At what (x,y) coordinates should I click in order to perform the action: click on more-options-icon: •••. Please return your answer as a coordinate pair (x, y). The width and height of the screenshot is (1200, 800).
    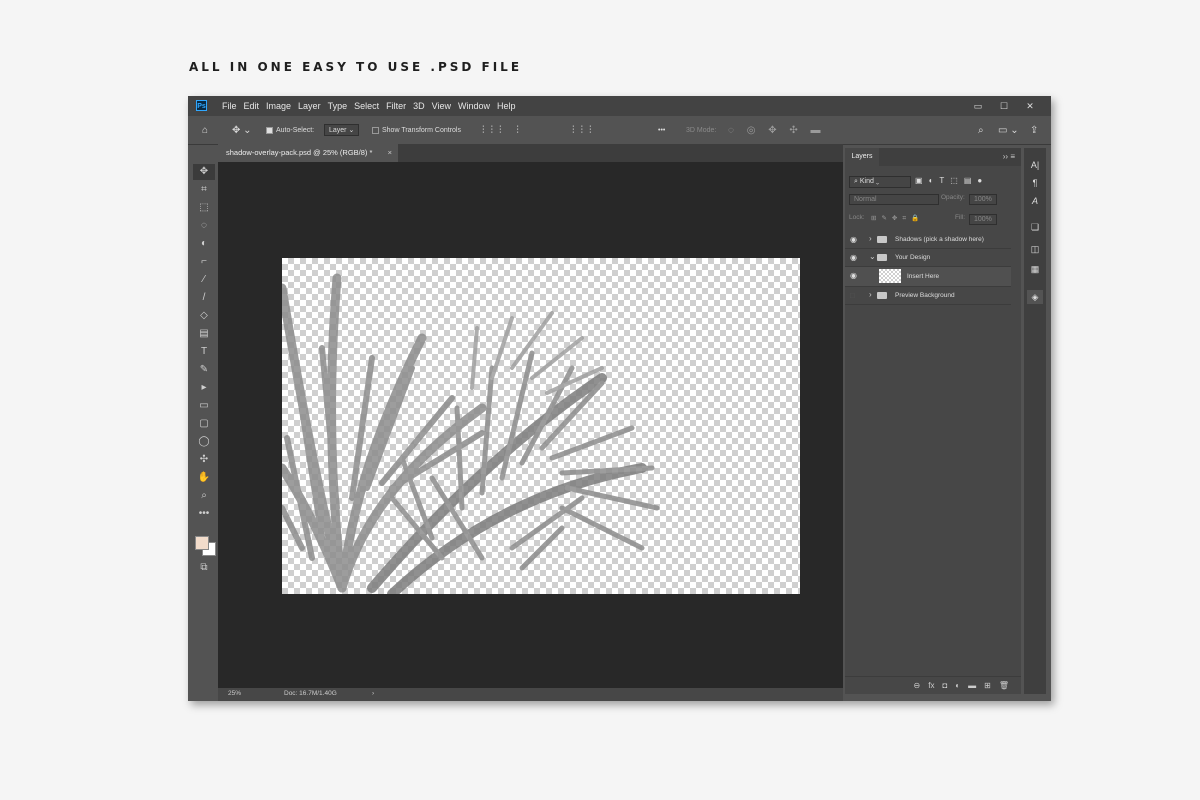
    Looking at the image, I should click on (661, 130).